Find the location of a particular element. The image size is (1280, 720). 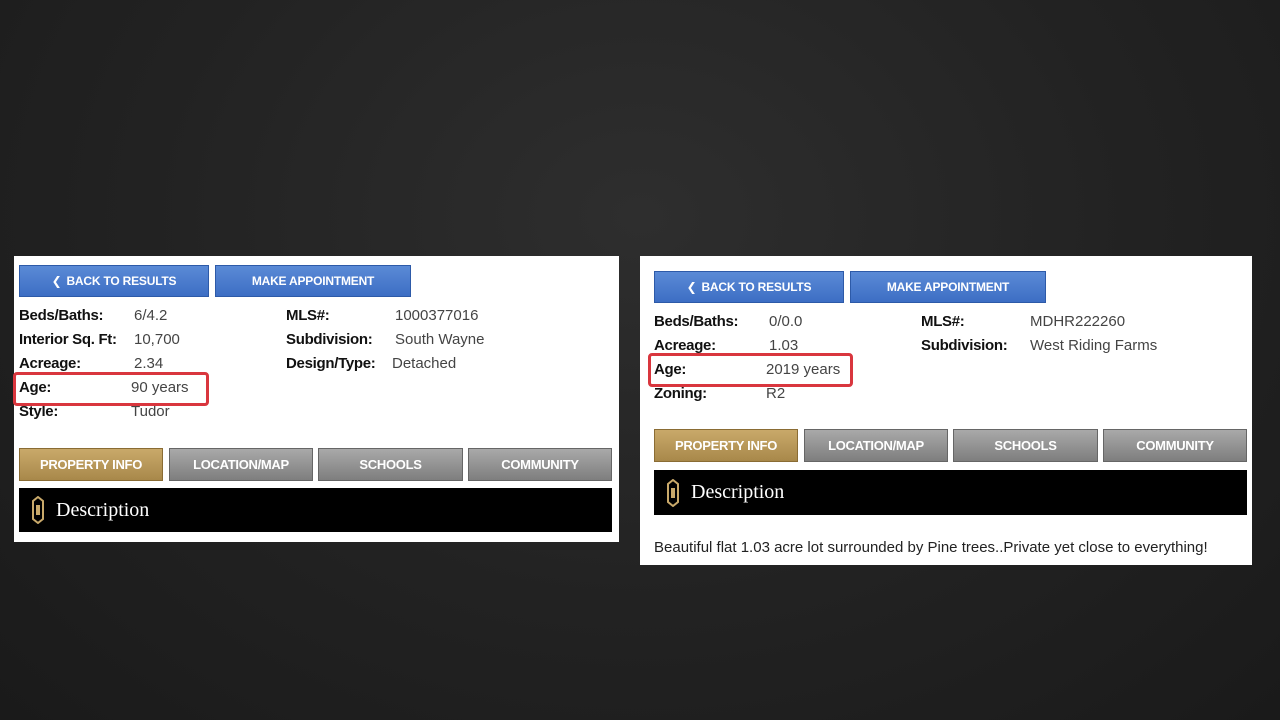

detail-value: R2 is located at coordinates (776, 393).